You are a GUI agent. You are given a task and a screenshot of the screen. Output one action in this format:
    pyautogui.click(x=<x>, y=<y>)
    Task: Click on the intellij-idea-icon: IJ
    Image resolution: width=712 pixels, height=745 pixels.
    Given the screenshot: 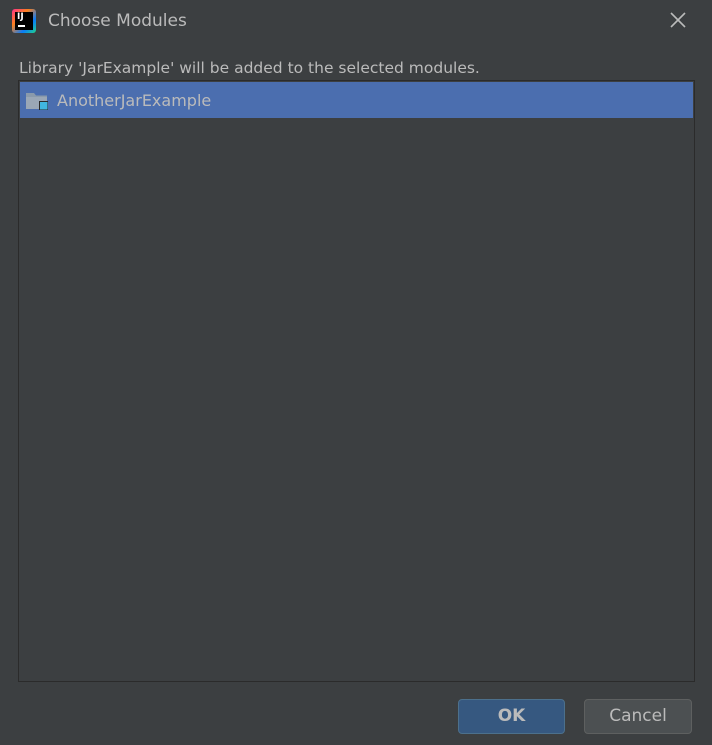 What is the action you would take?
    pyautogui.click(x=24, y=21)
    